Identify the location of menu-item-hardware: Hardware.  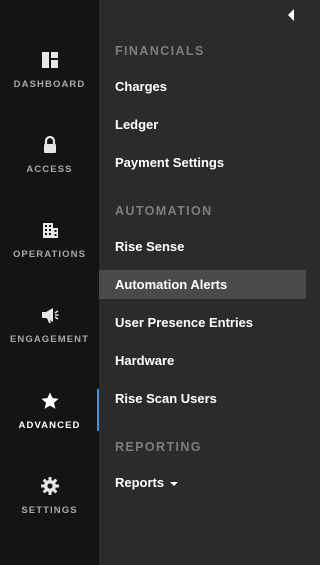
(202, 360).